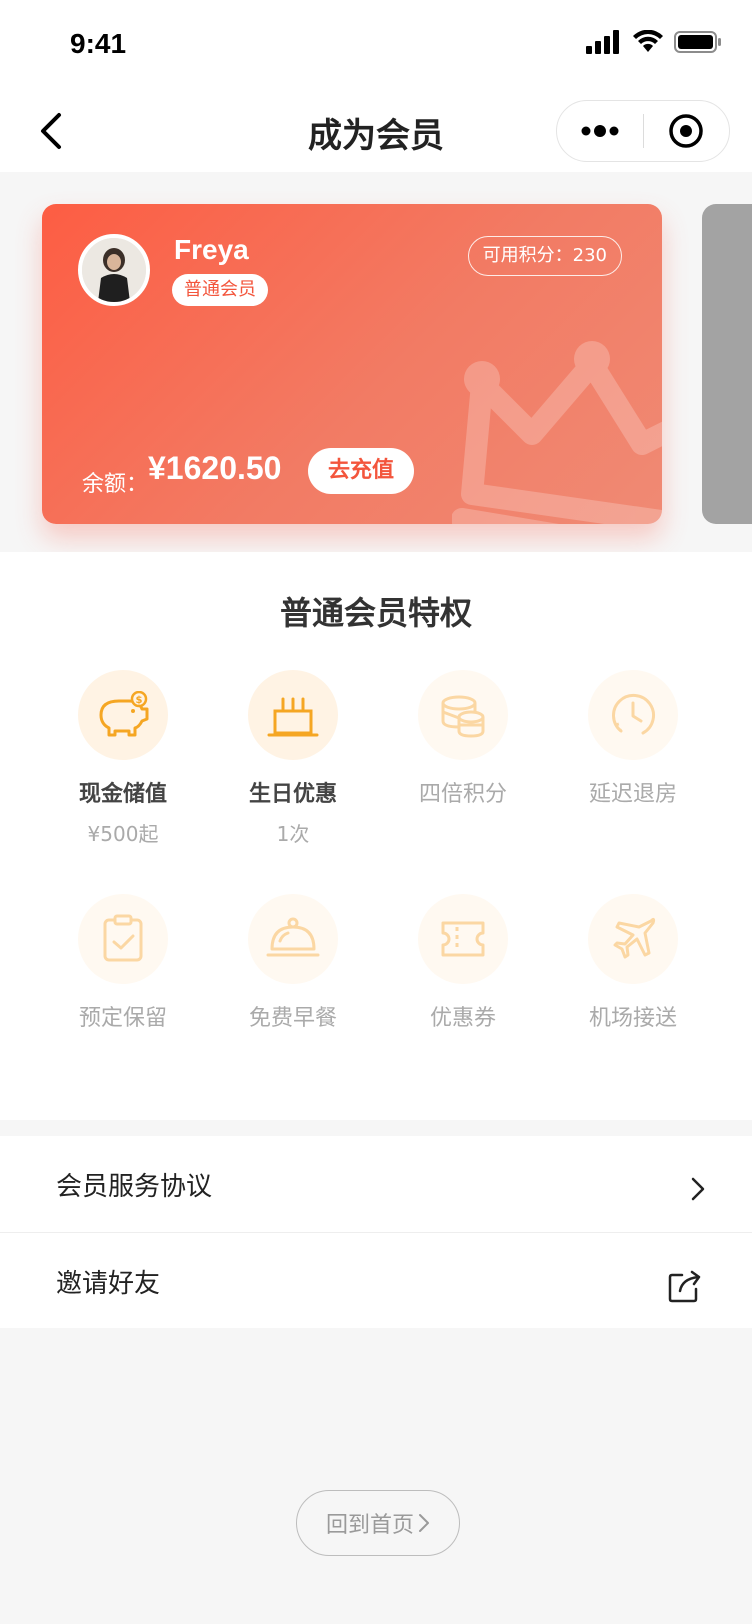 Image resolution: width=752 pixels, height=1624 pixels. What do you see at coordinates (648, 41) in the screenshot?
I see `wifi-icon` at bounding box center [648, 41].